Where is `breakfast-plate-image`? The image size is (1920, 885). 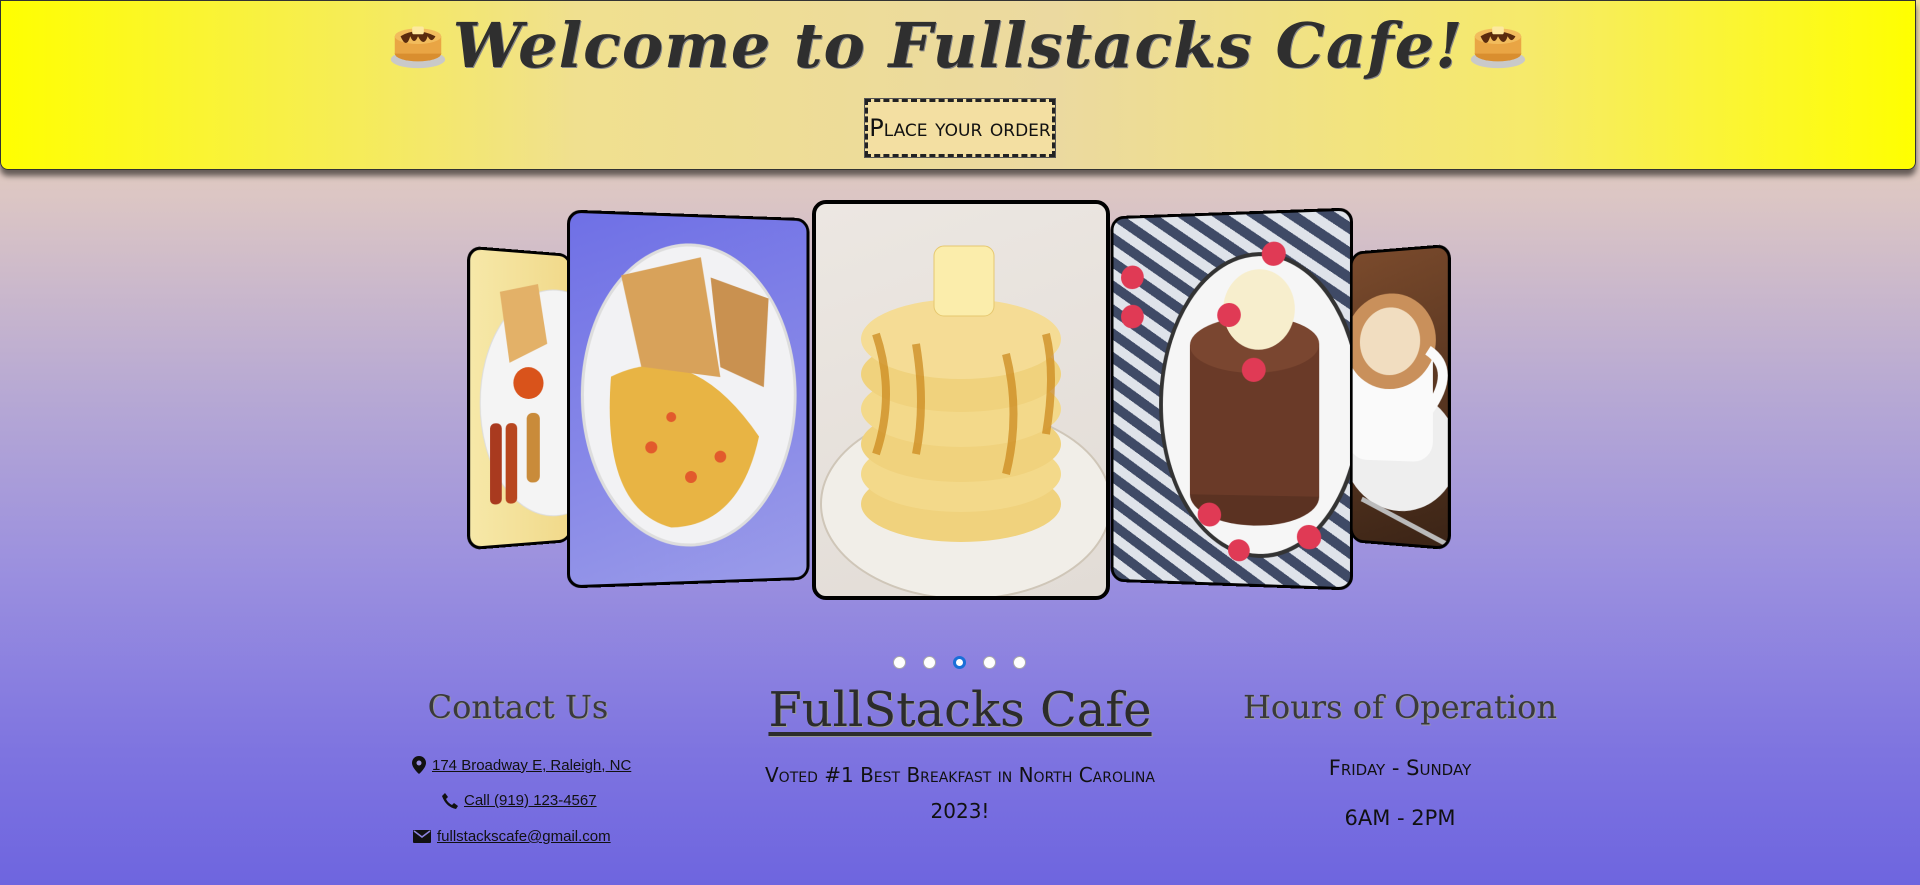
breakfast-plate-image is located at coordinates (521, 399).